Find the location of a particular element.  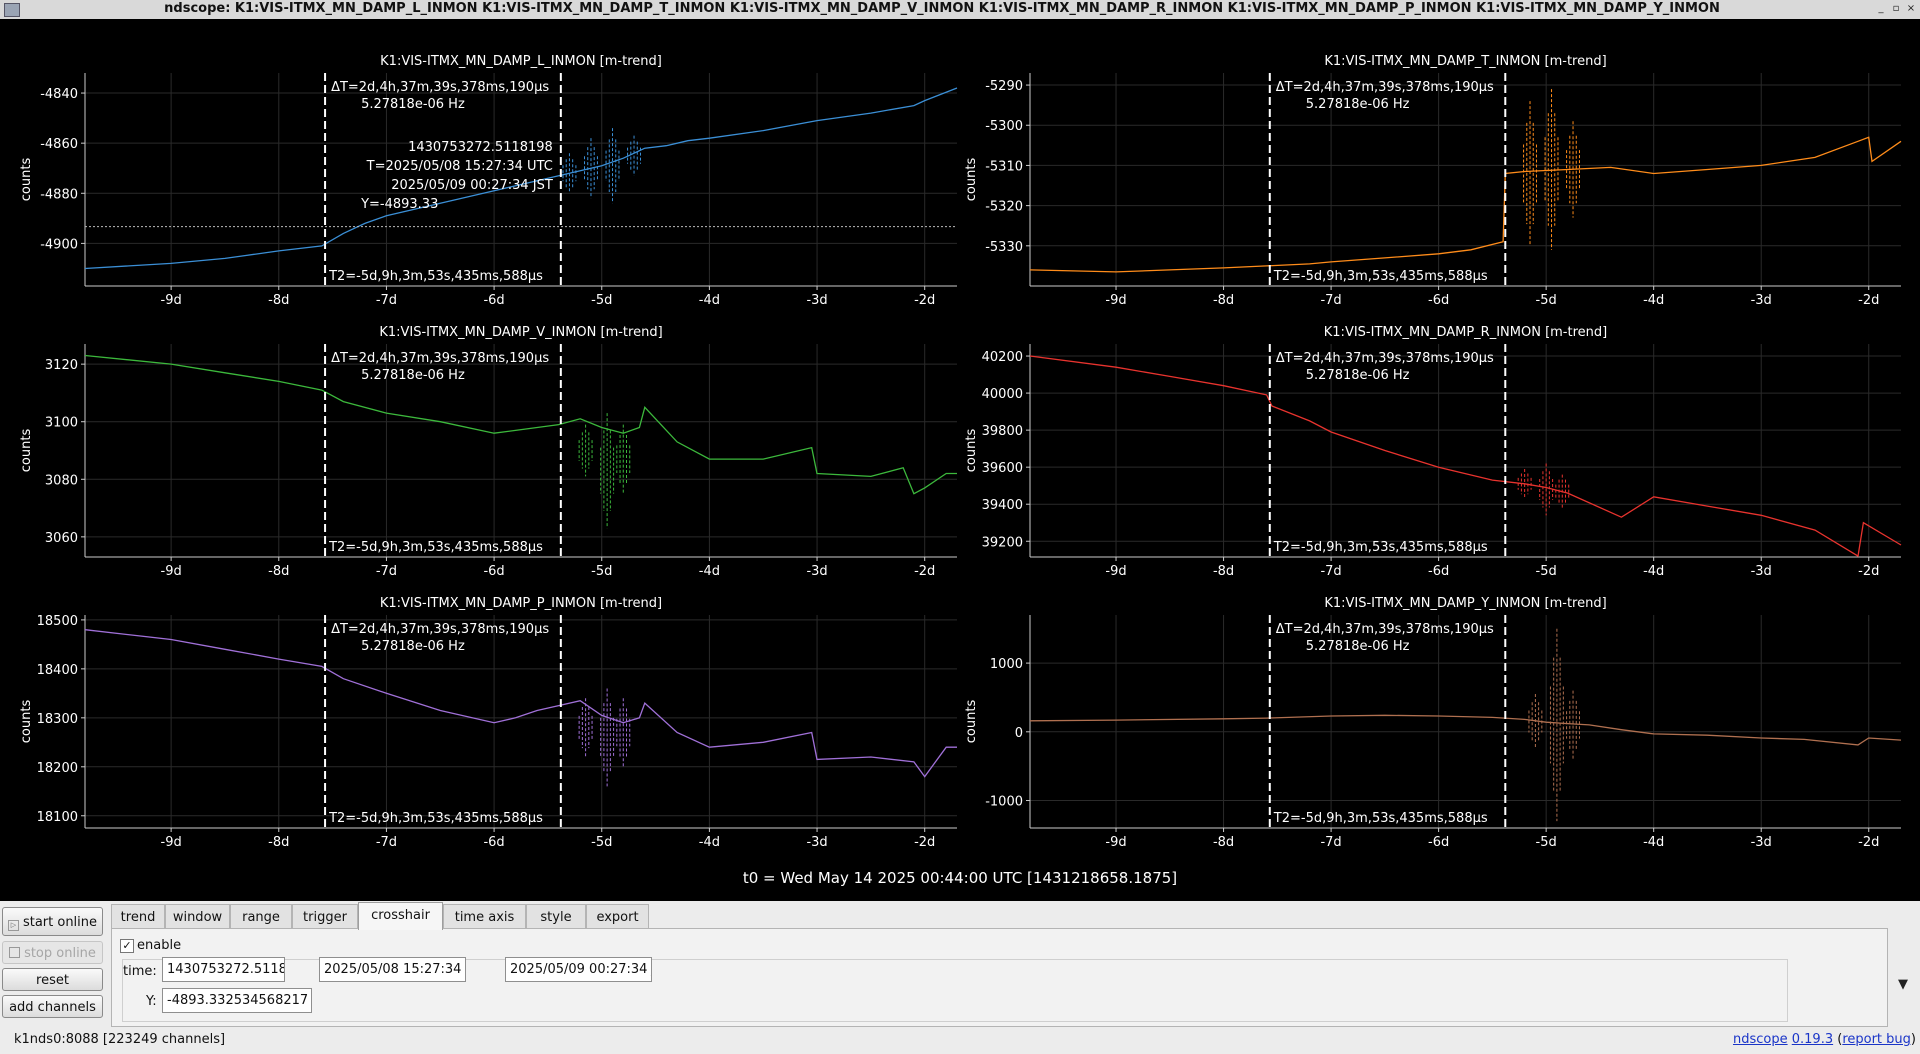

y-tick-label: -4860 is located at coordinates (59, 144).